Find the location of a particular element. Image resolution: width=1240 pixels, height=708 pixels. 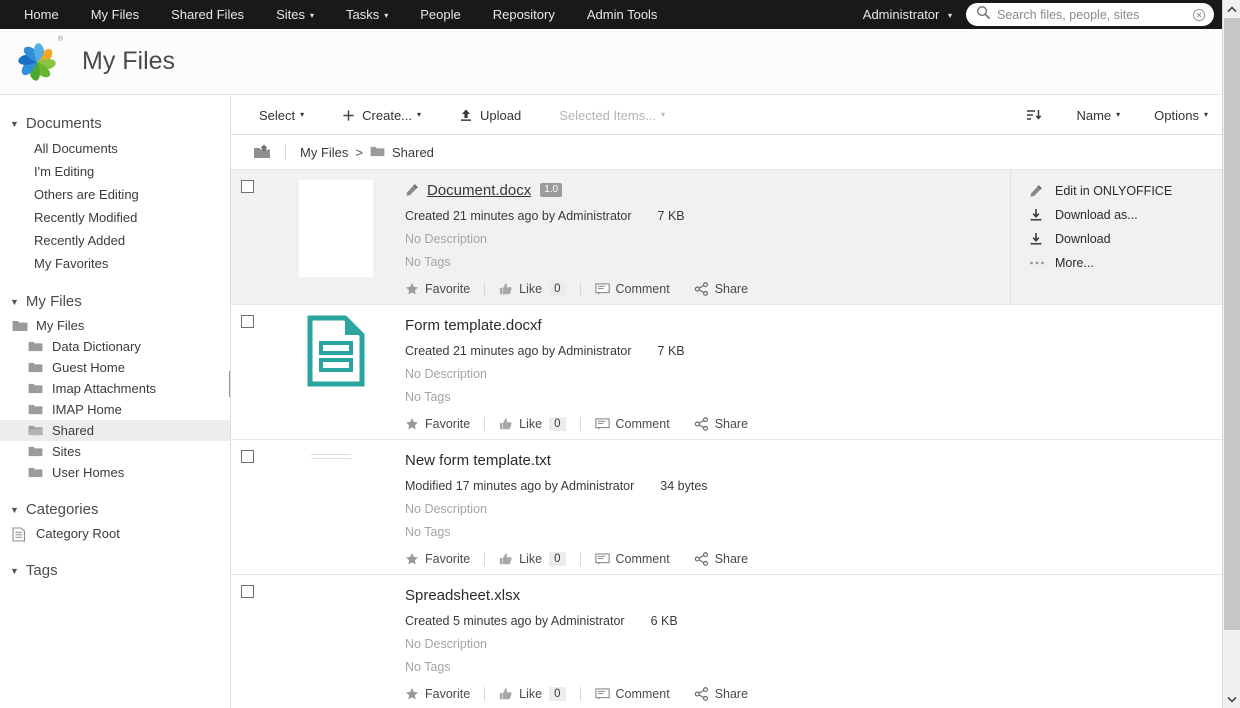

docxf-file-icon is located at coordinates (336, 377).